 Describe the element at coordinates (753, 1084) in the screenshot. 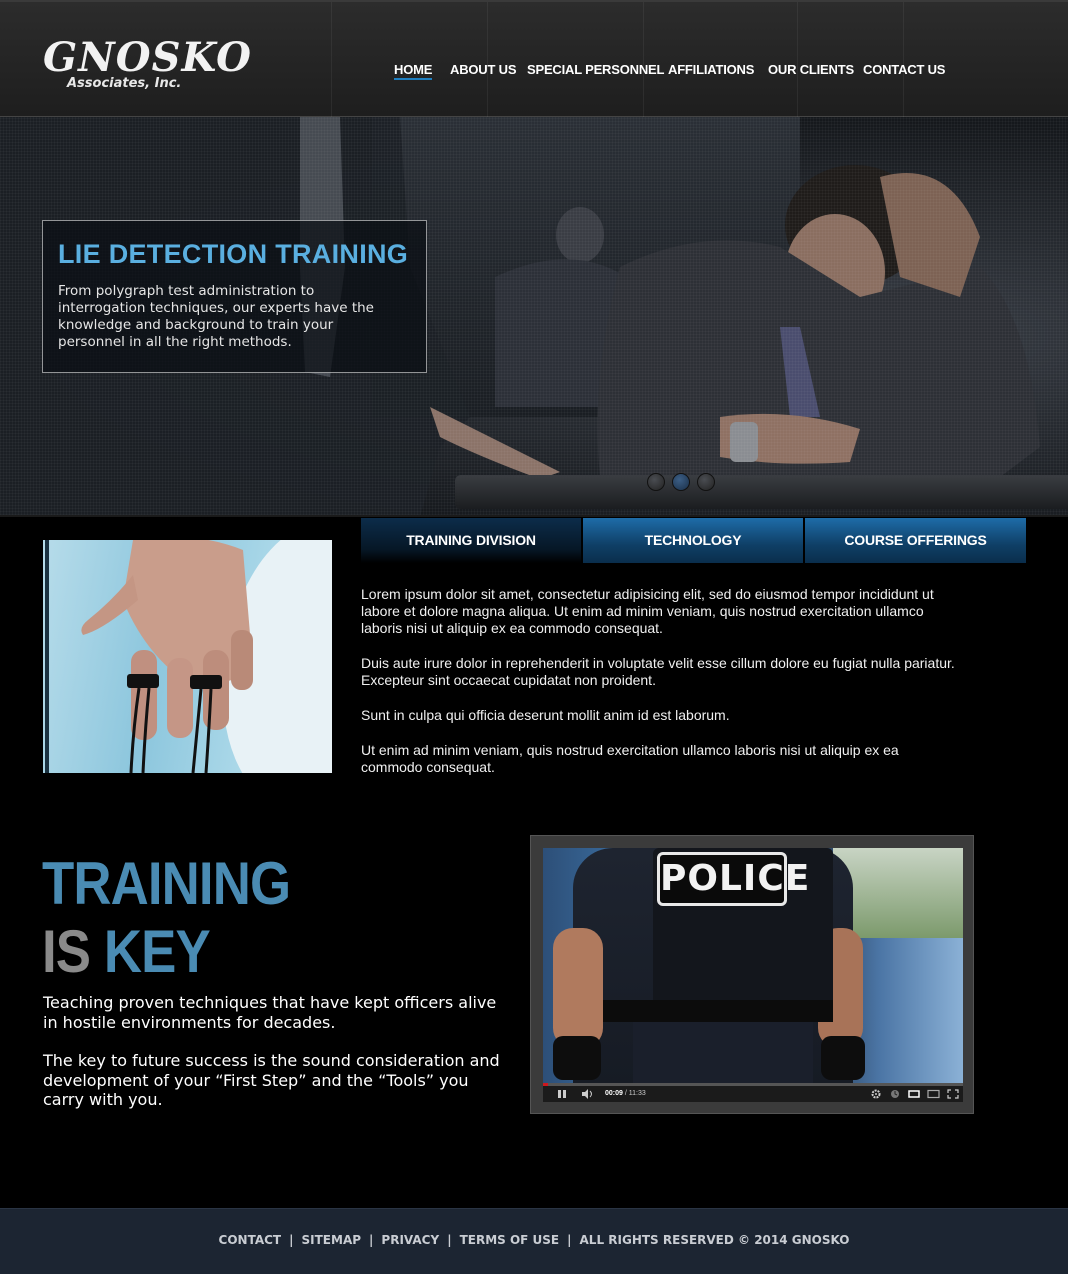

I see `video-progress-bar` at that location.